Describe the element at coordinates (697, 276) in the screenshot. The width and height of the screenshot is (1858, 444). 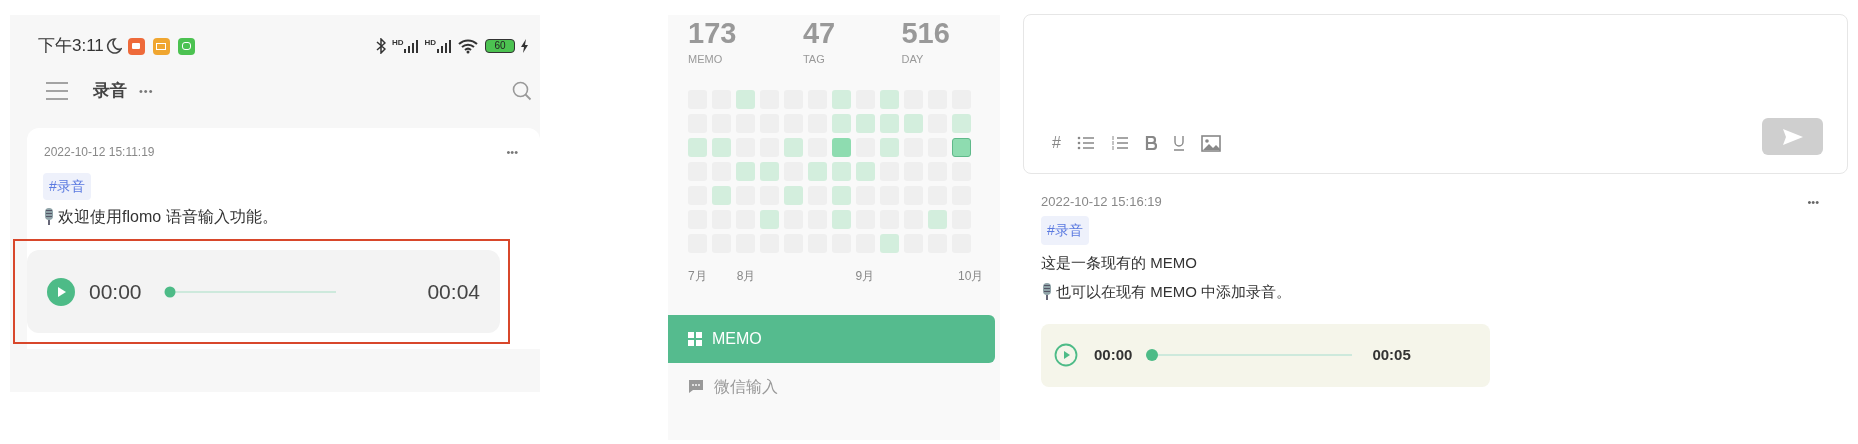
I see `month-label: 7月` at that location.